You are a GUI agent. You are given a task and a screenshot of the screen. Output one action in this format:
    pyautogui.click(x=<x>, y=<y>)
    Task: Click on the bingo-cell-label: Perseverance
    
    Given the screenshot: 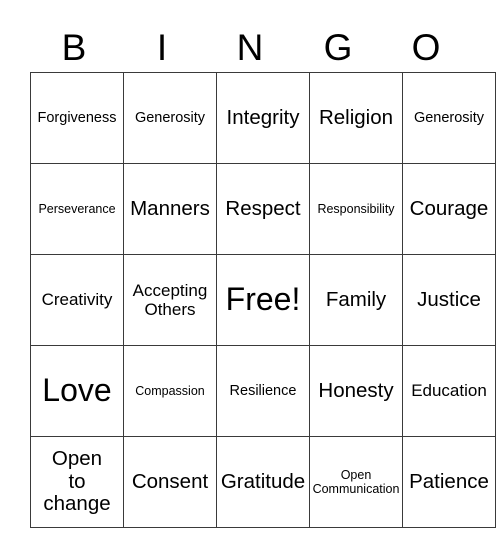 What is the action you would take?
    pyautogui.click(x=77, y=209)
    